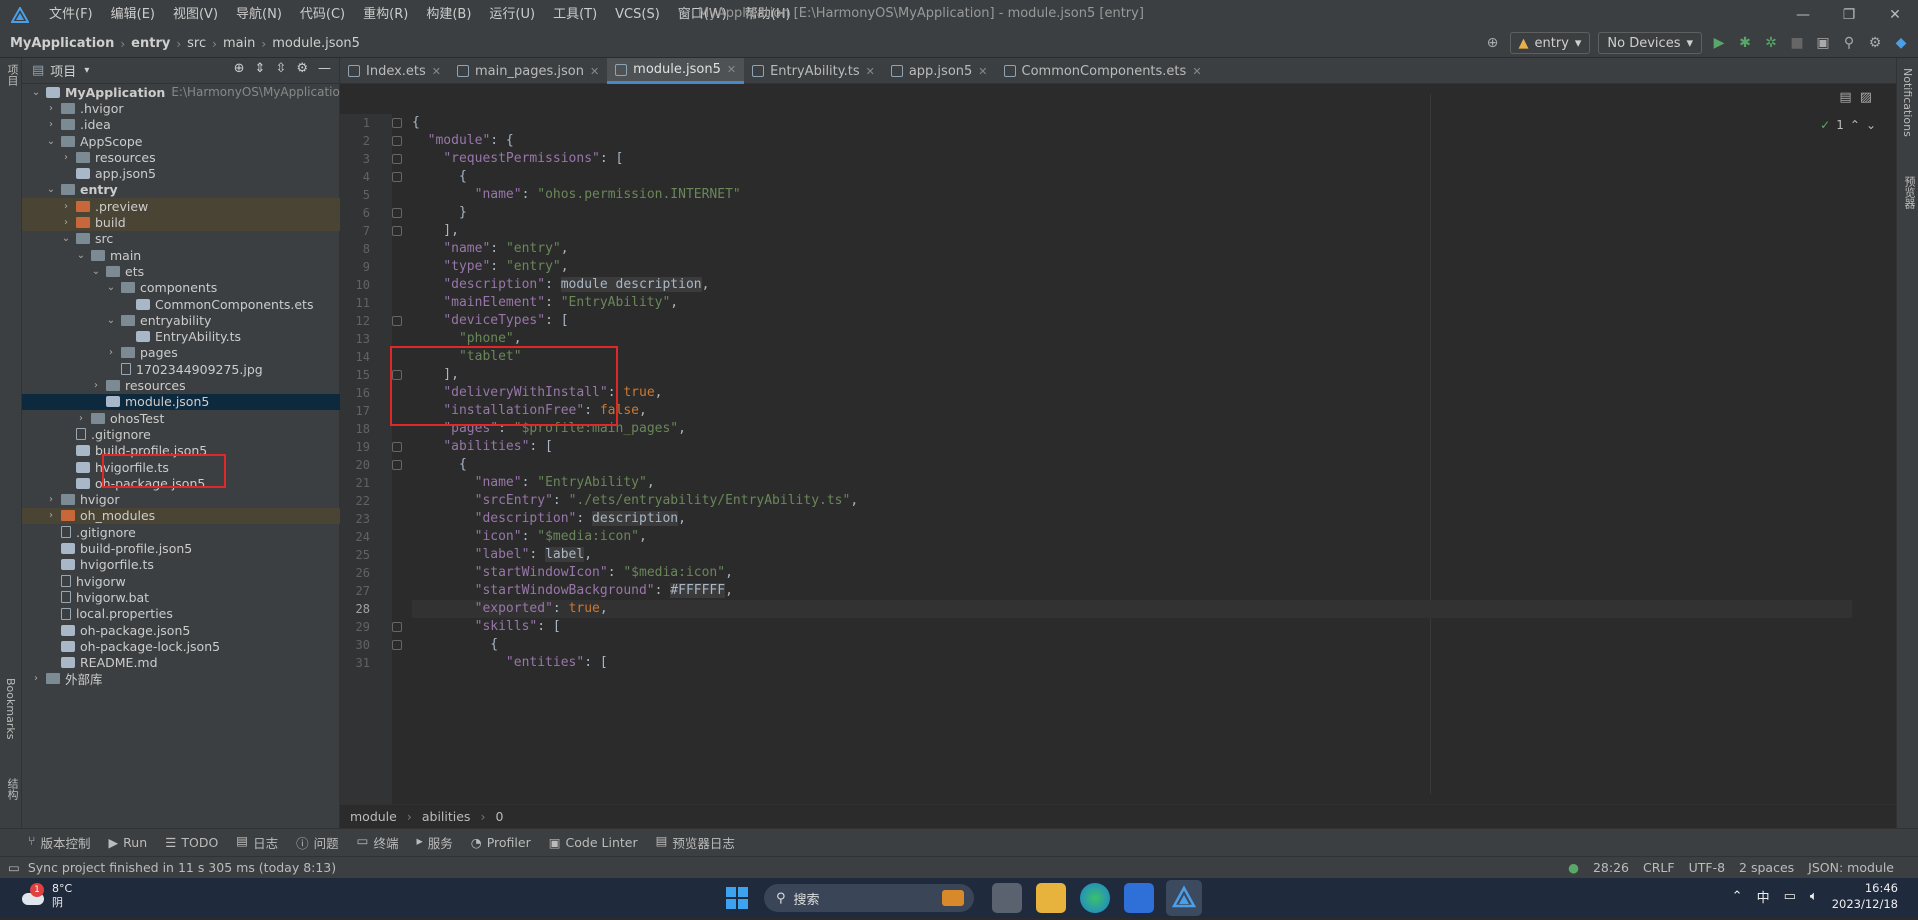 Image resolution: width=1918 pixels, height=920 pixels. I want to click on tree-item: 1702344909275.jpg, so click(181, 369).